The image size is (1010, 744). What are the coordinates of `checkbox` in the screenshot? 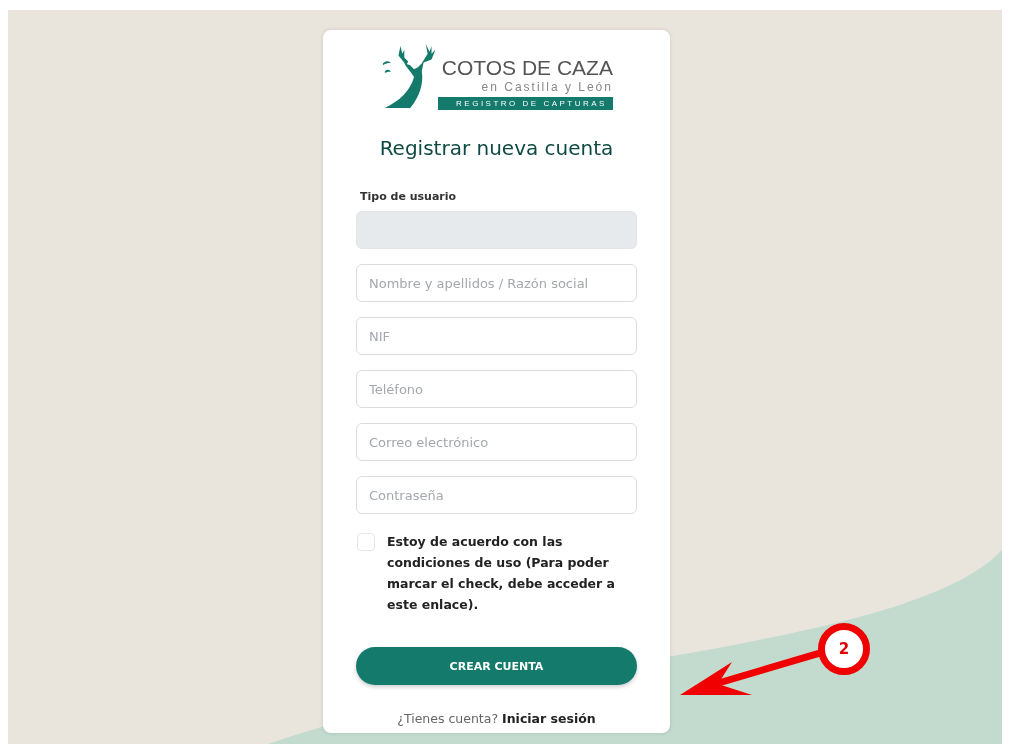 It's located at (366, 542).